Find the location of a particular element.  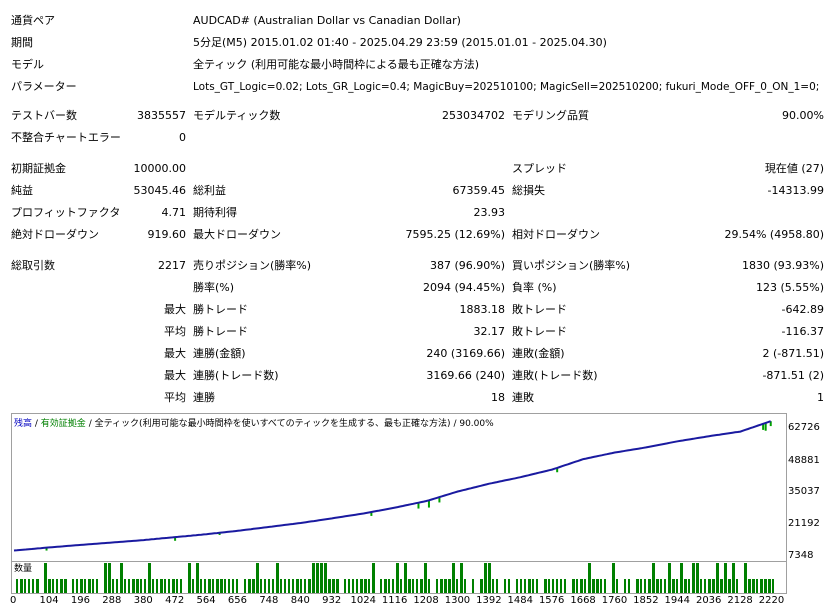

gross-profit-value: 67359.45 is located at coordinates (479, 190).